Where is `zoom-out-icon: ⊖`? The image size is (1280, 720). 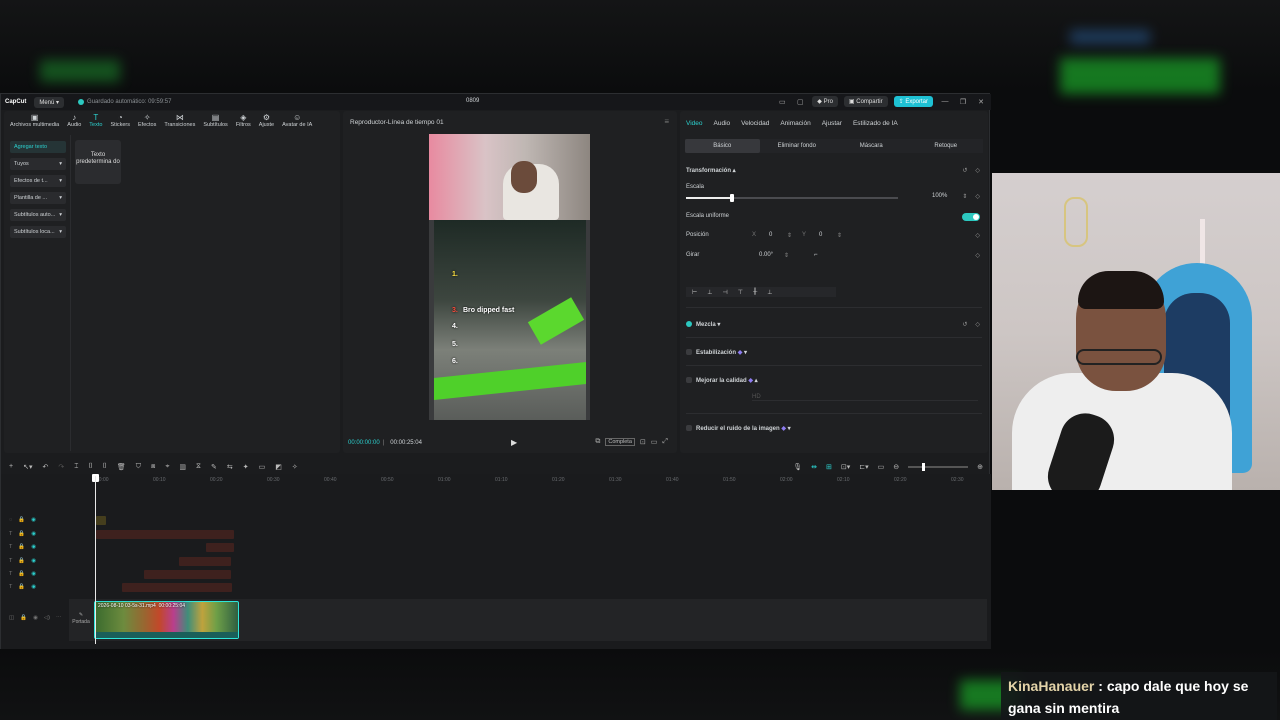
zoom-out-icon: ⊖ is located at coordinates (896, 467).